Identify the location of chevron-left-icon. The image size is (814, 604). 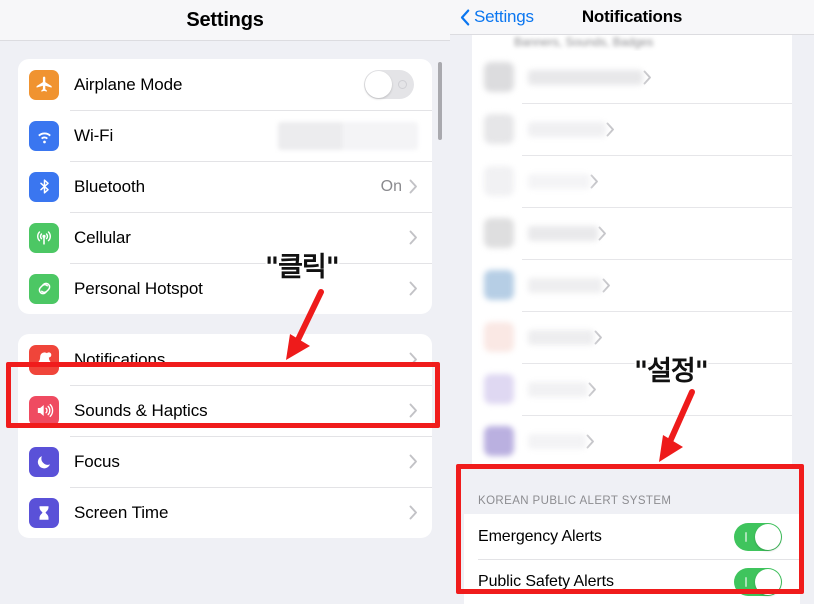
(465, 17).